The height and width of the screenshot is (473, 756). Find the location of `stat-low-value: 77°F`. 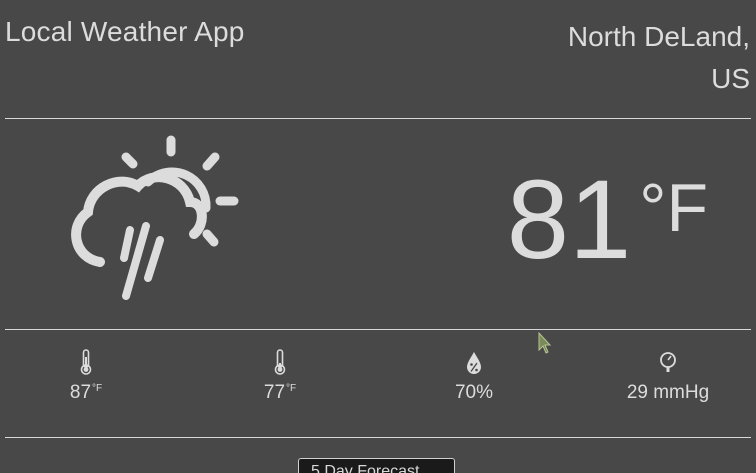

stat-low-value: 77°F is located at coordinates (280, 392).